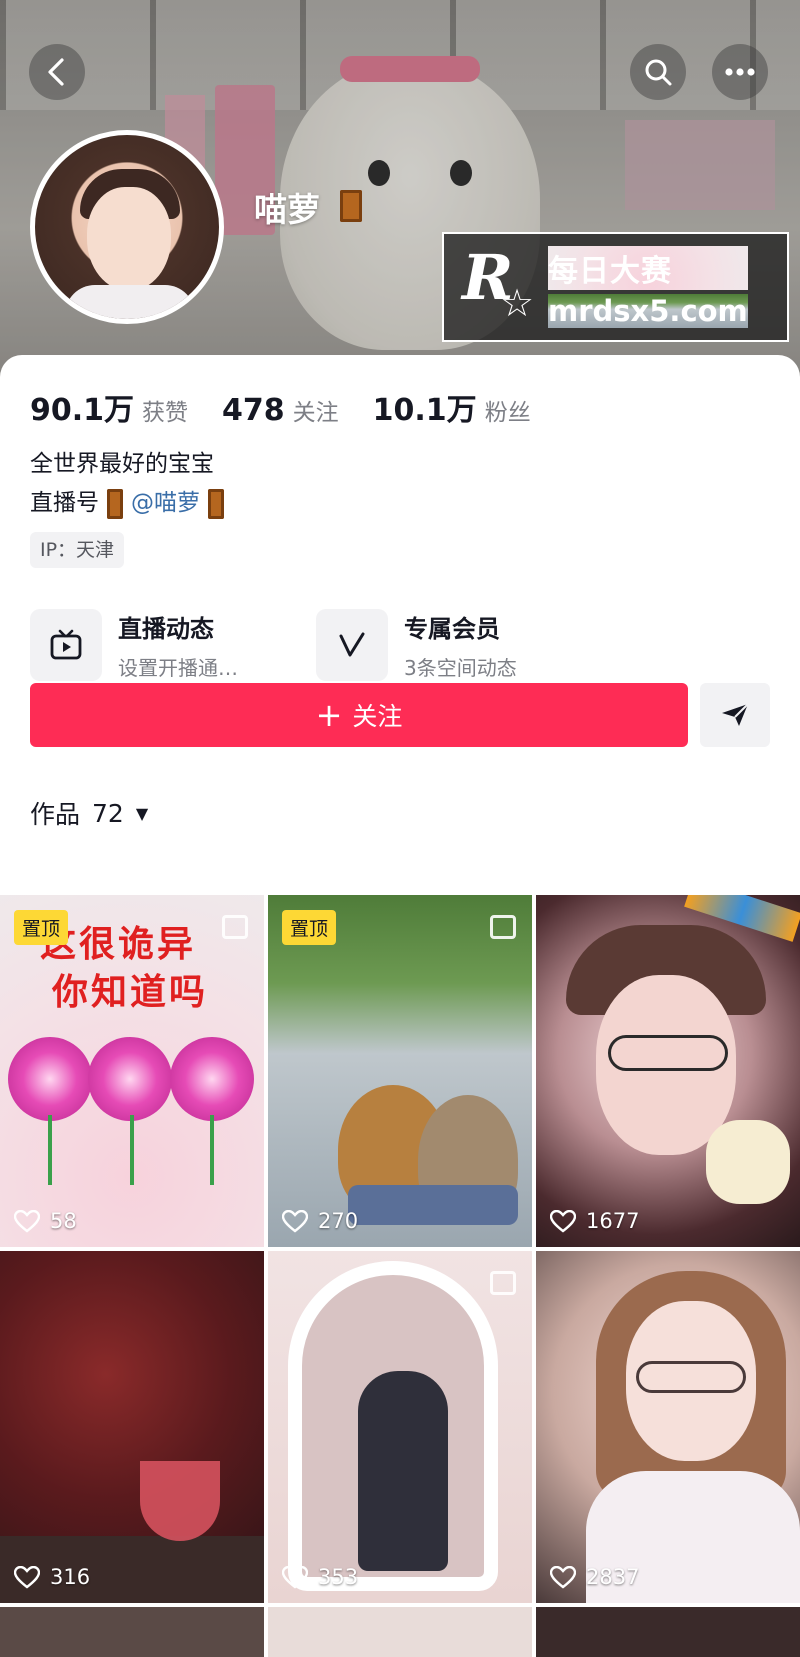 This screenshot has height=1657, width=800. What do you see at coordinates (165, 503) in the screenshot?
I see `bio-mention-link: @喵萝` at bounding box center [165, 503].